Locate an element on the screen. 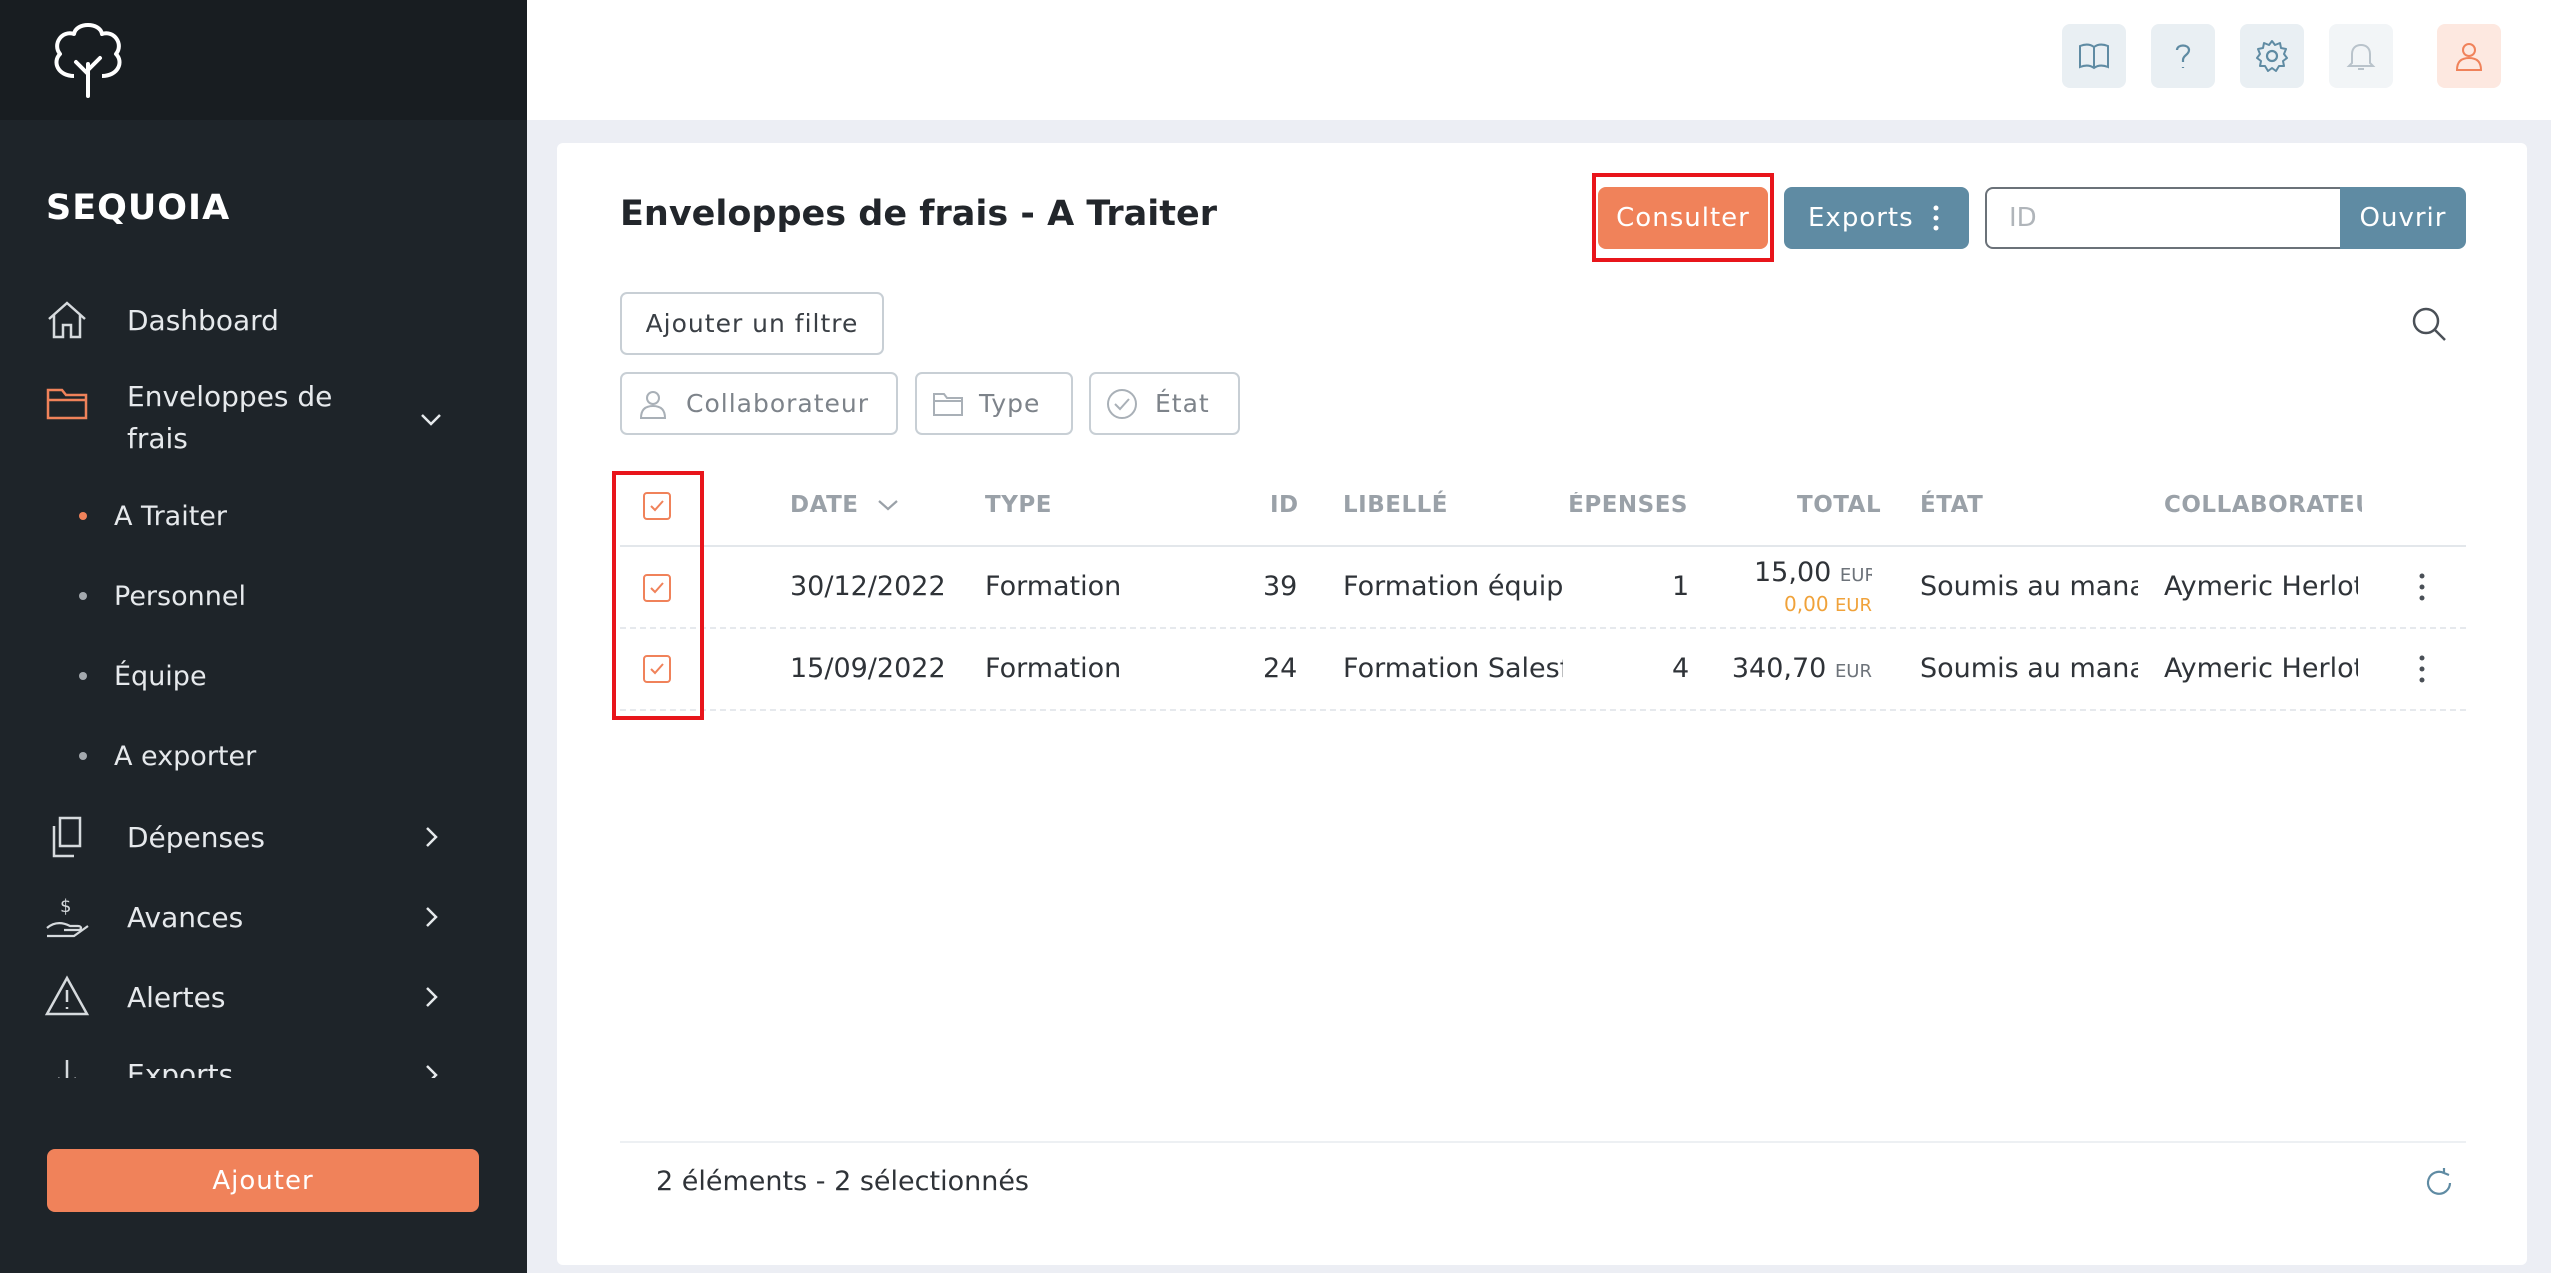  notifications-button is located at coordinates (2361, 56).